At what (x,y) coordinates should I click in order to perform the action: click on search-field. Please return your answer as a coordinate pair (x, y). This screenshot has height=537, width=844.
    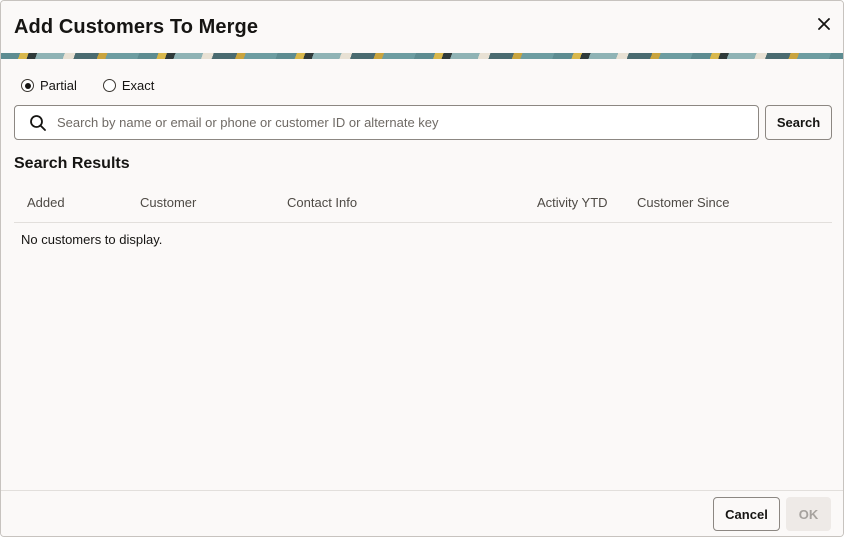
    Looking at the image, I should click on (386, 122).